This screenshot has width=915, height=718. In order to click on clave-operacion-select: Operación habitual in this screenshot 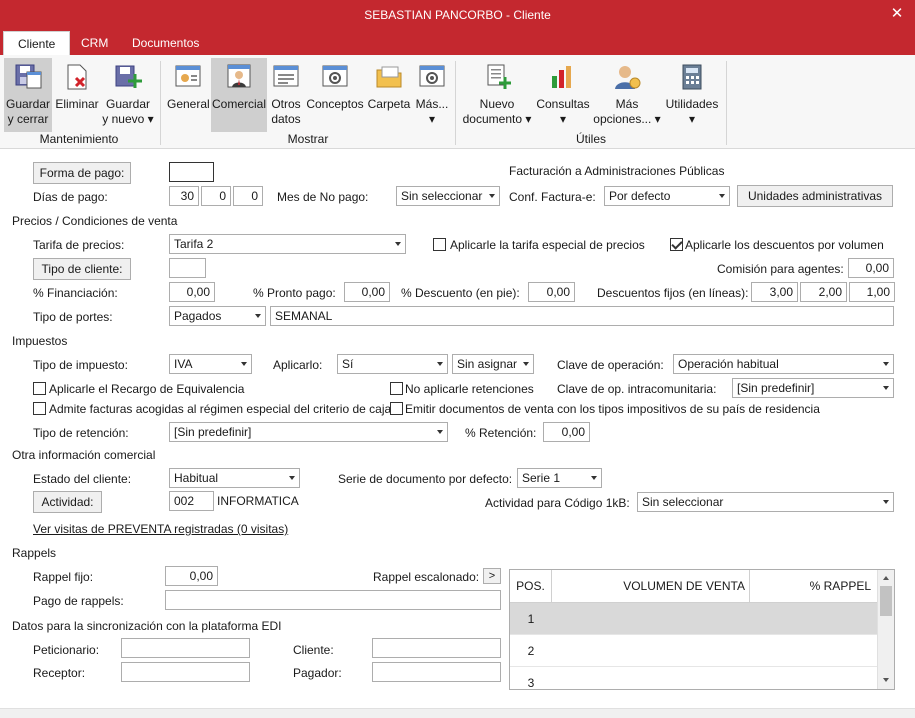, I will do `click(783, 364)`.